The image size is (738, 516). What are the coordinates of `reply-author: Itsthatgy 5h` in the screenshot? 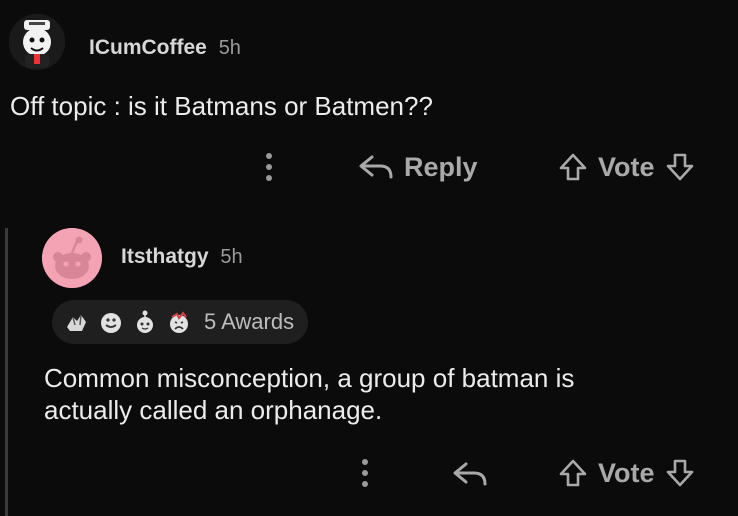 It's located at (182, 257).